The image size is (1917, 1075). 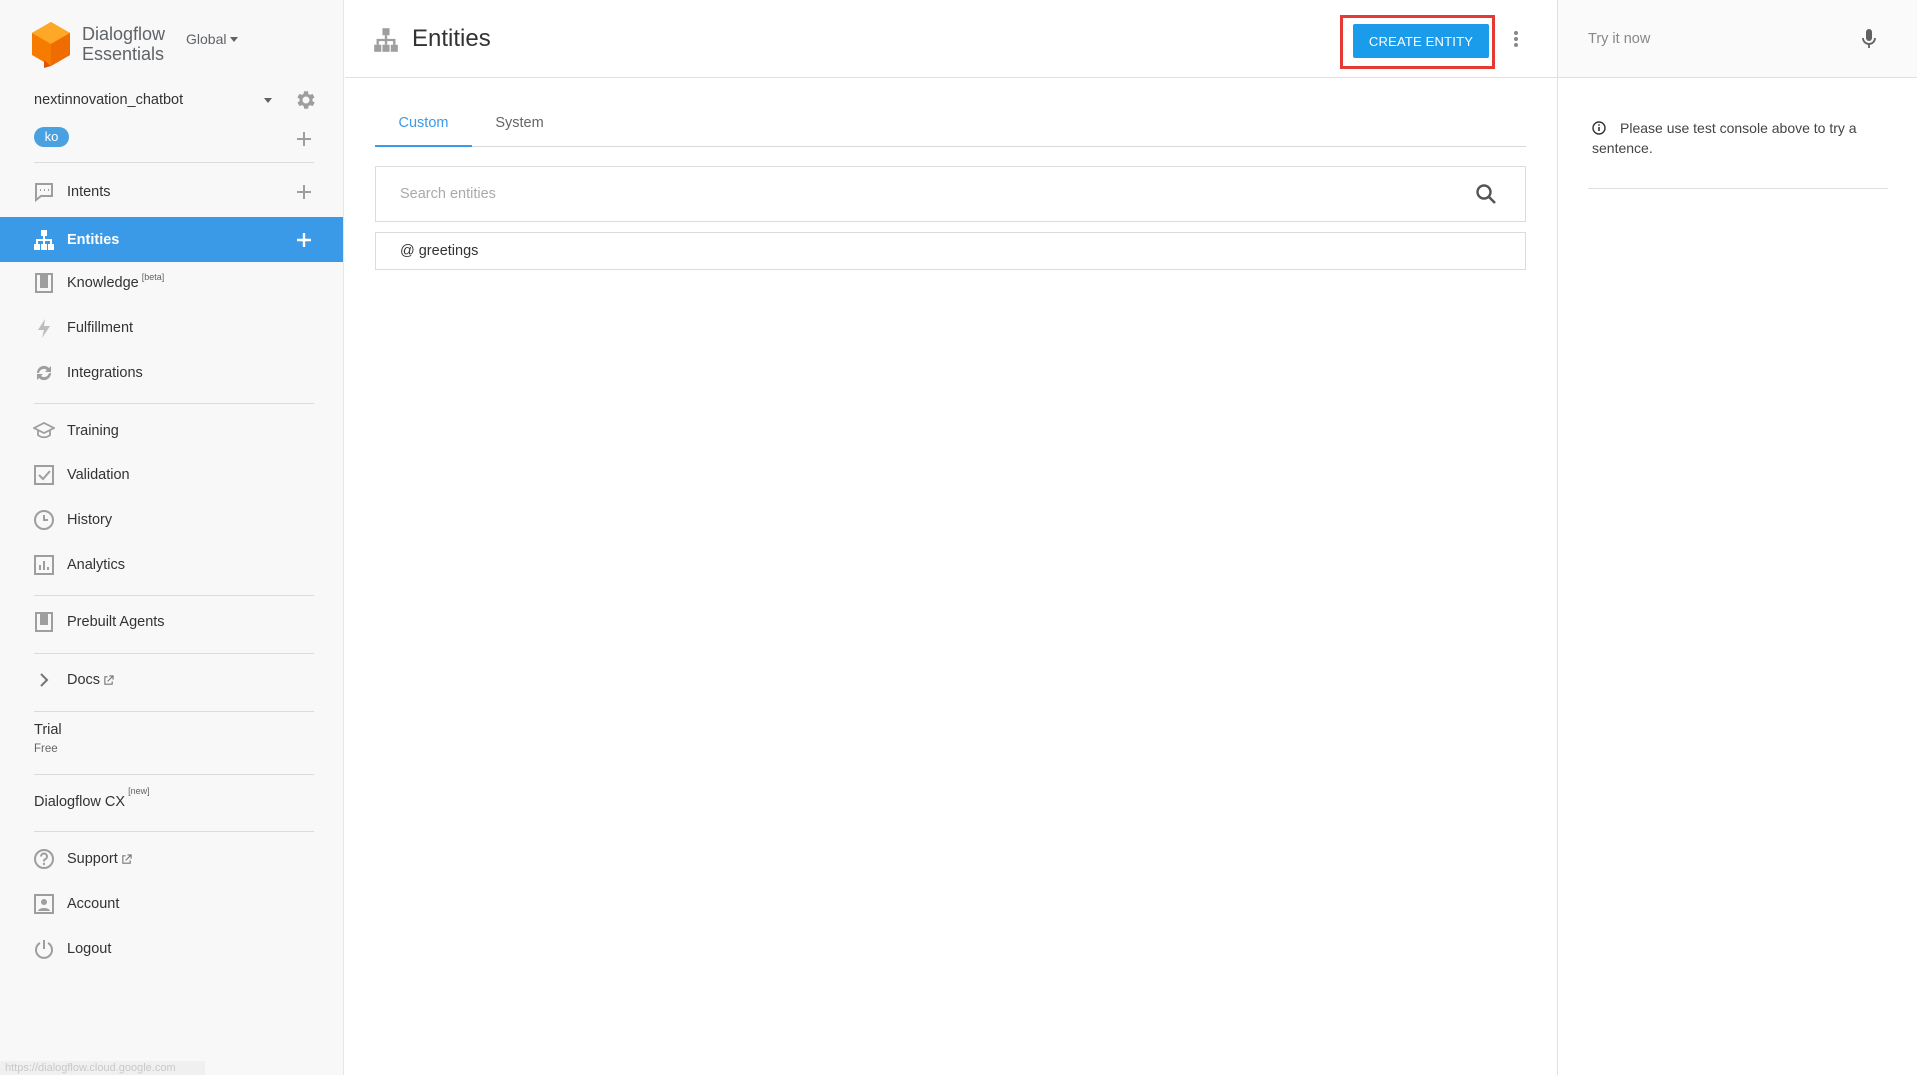 What do you see at coordinates (304, 192) in the screenshot?
I see `add-intent-plus-icon` at bounding box center [304, 192].